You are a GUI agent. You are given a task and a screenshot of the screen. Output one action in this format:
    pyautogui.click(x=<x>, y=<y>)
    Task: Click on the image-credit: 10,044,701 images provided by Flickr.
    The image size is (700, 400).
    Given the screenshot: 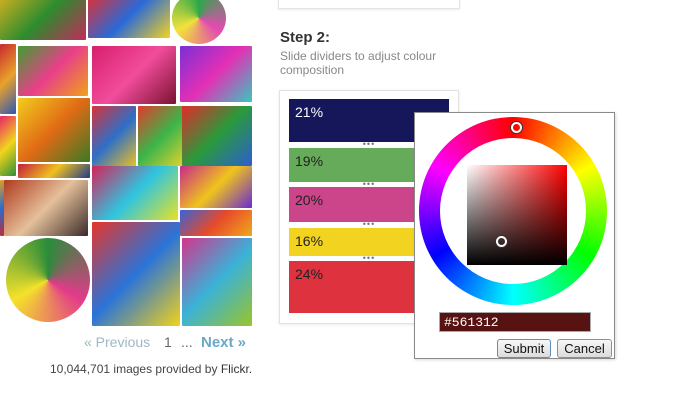 What is the action you would take?
    pyautogui.click(x=151, y=369)
    